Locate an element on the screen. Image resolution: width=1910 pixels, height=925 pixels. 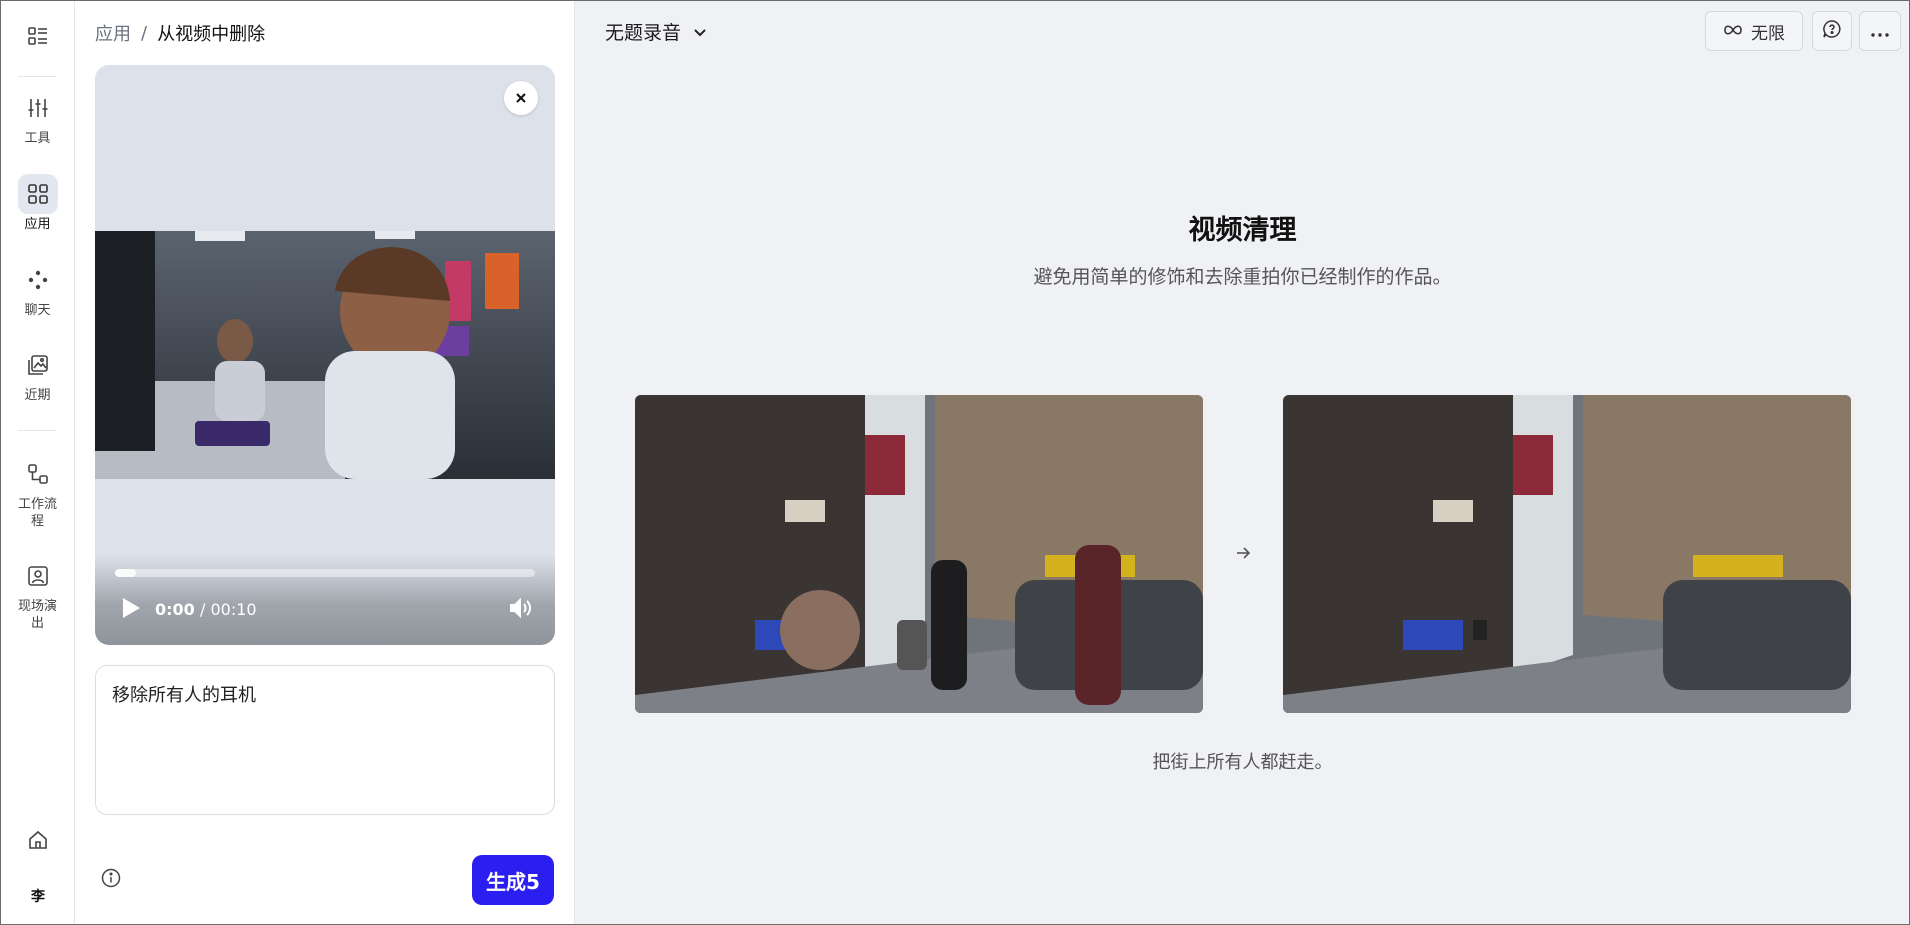
feature-title: 视频清理 is located at coordinates (1242, 230).